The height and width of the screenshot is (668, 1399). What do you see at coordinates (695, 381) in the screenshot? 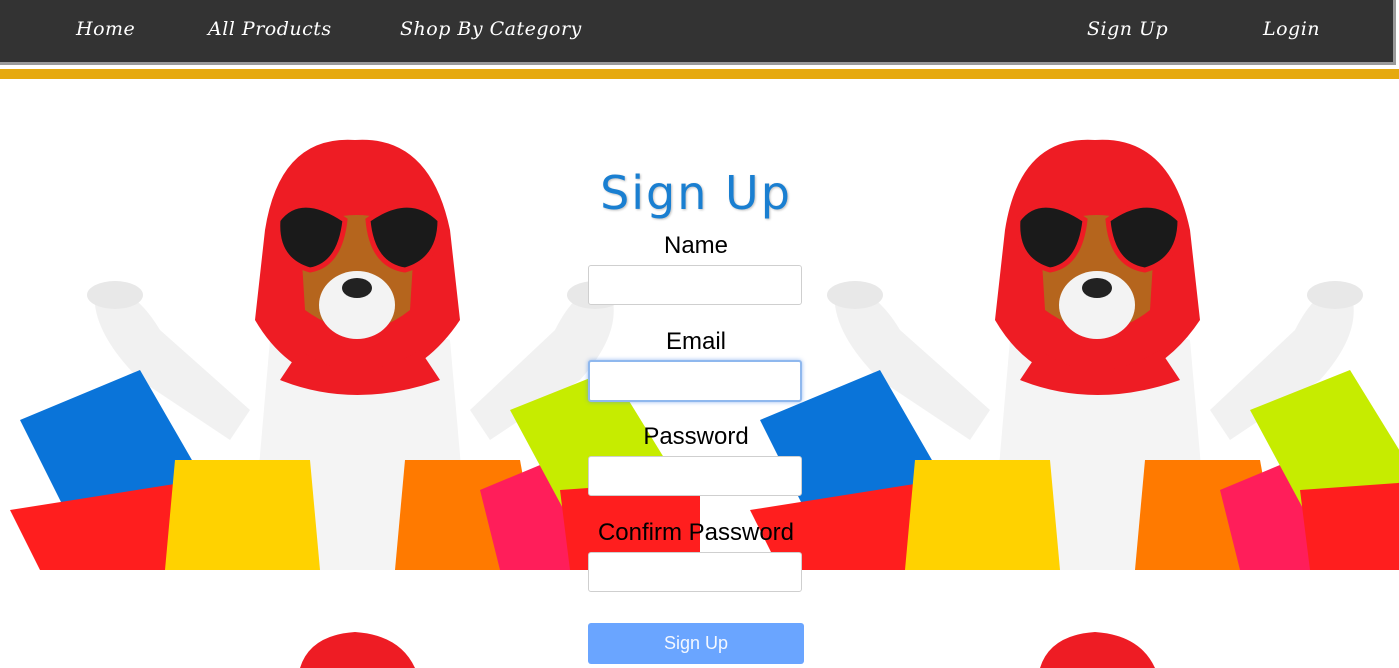
I see `email-field` at bounding box center [695, 381].